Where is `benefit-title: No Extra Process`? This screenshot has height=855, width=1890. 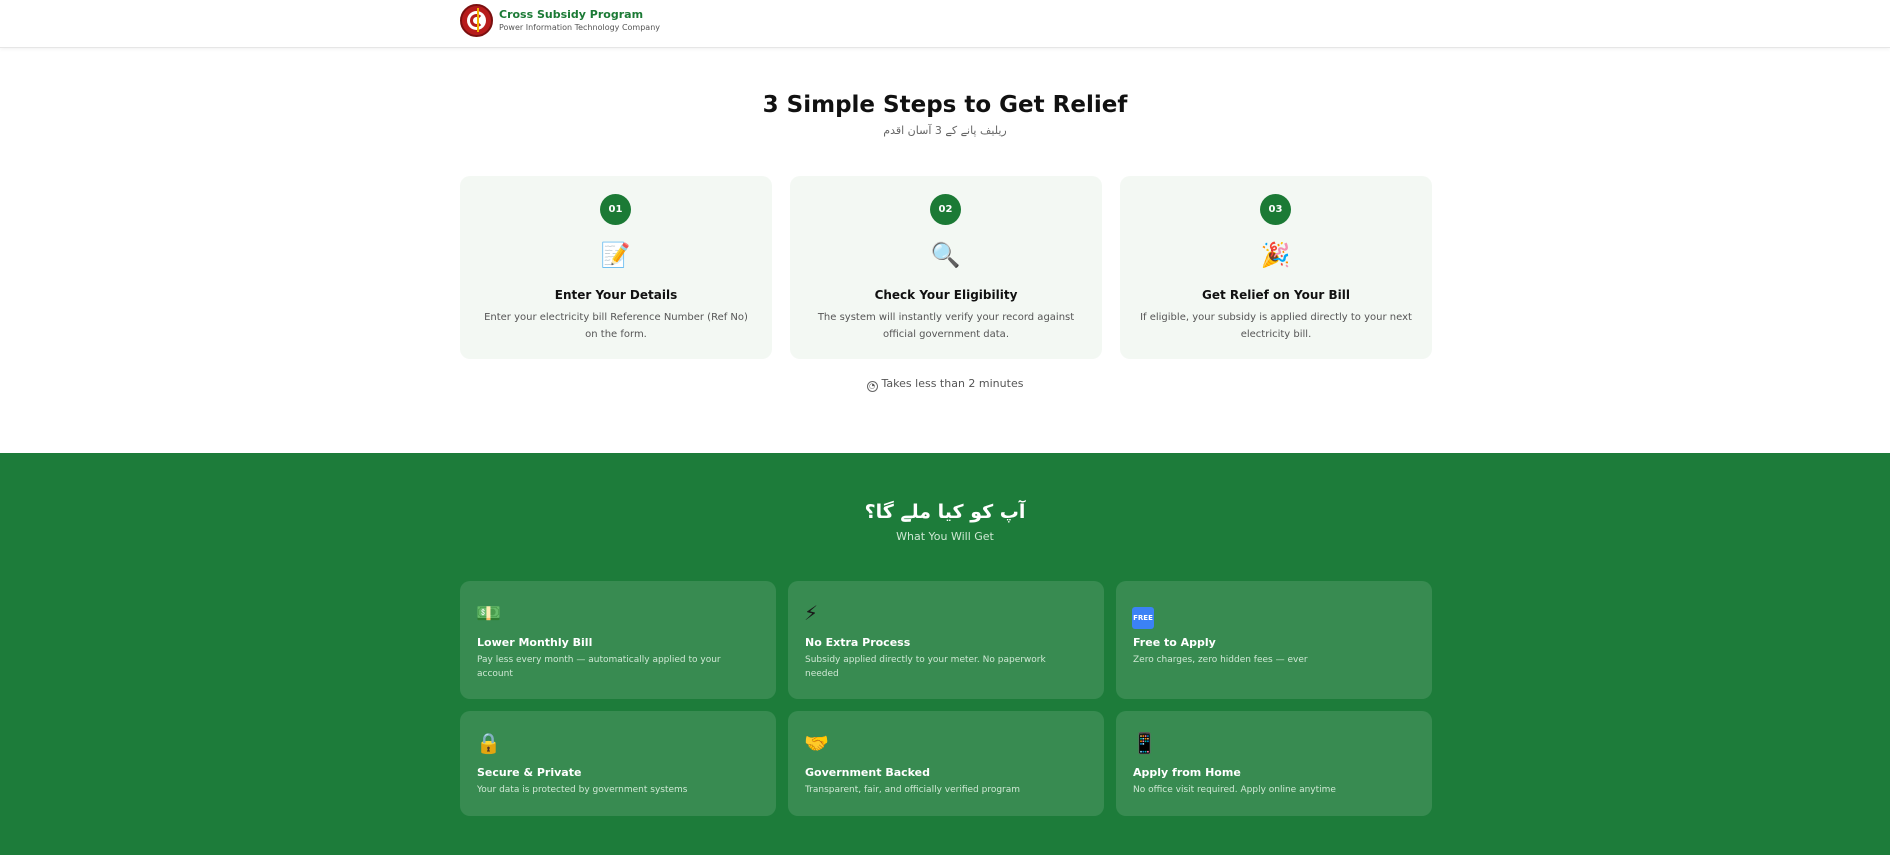 benefit-title: No Extra Process is located at coordinates (858, 642).